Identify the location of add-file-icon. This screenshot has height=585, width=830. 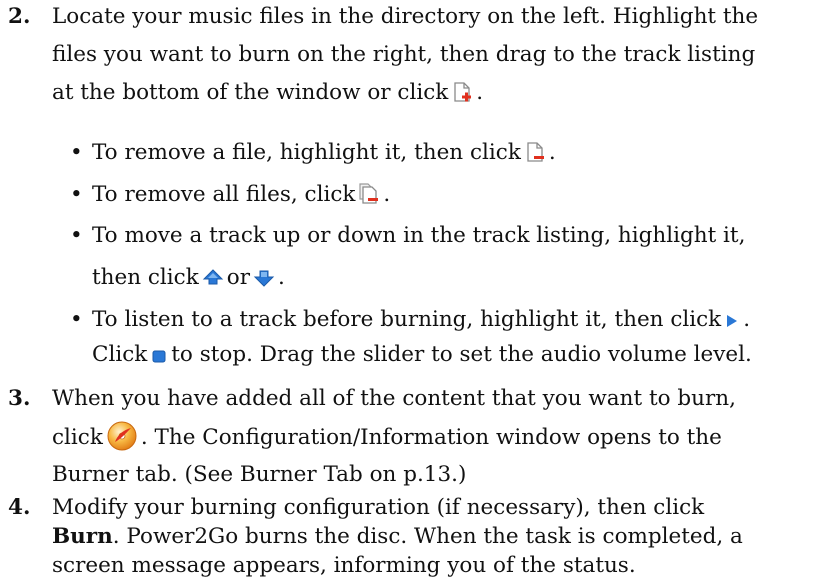
(462, 97).